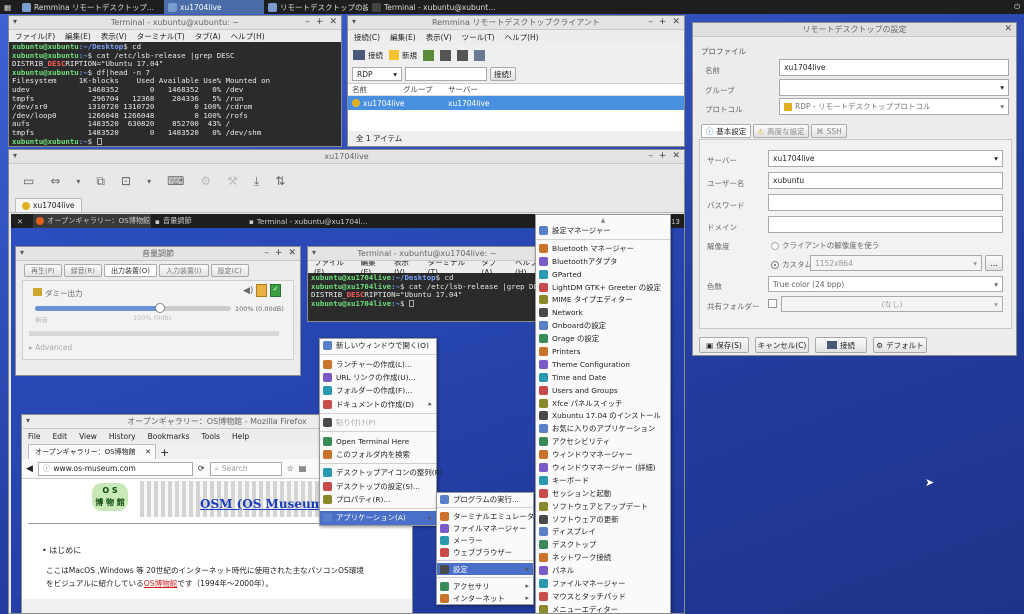  What do you see at coordinates (316, 7) in the screenshot?
I see `task-prefs: リモートデスクトップの設定` at bounding box center [316, 7].